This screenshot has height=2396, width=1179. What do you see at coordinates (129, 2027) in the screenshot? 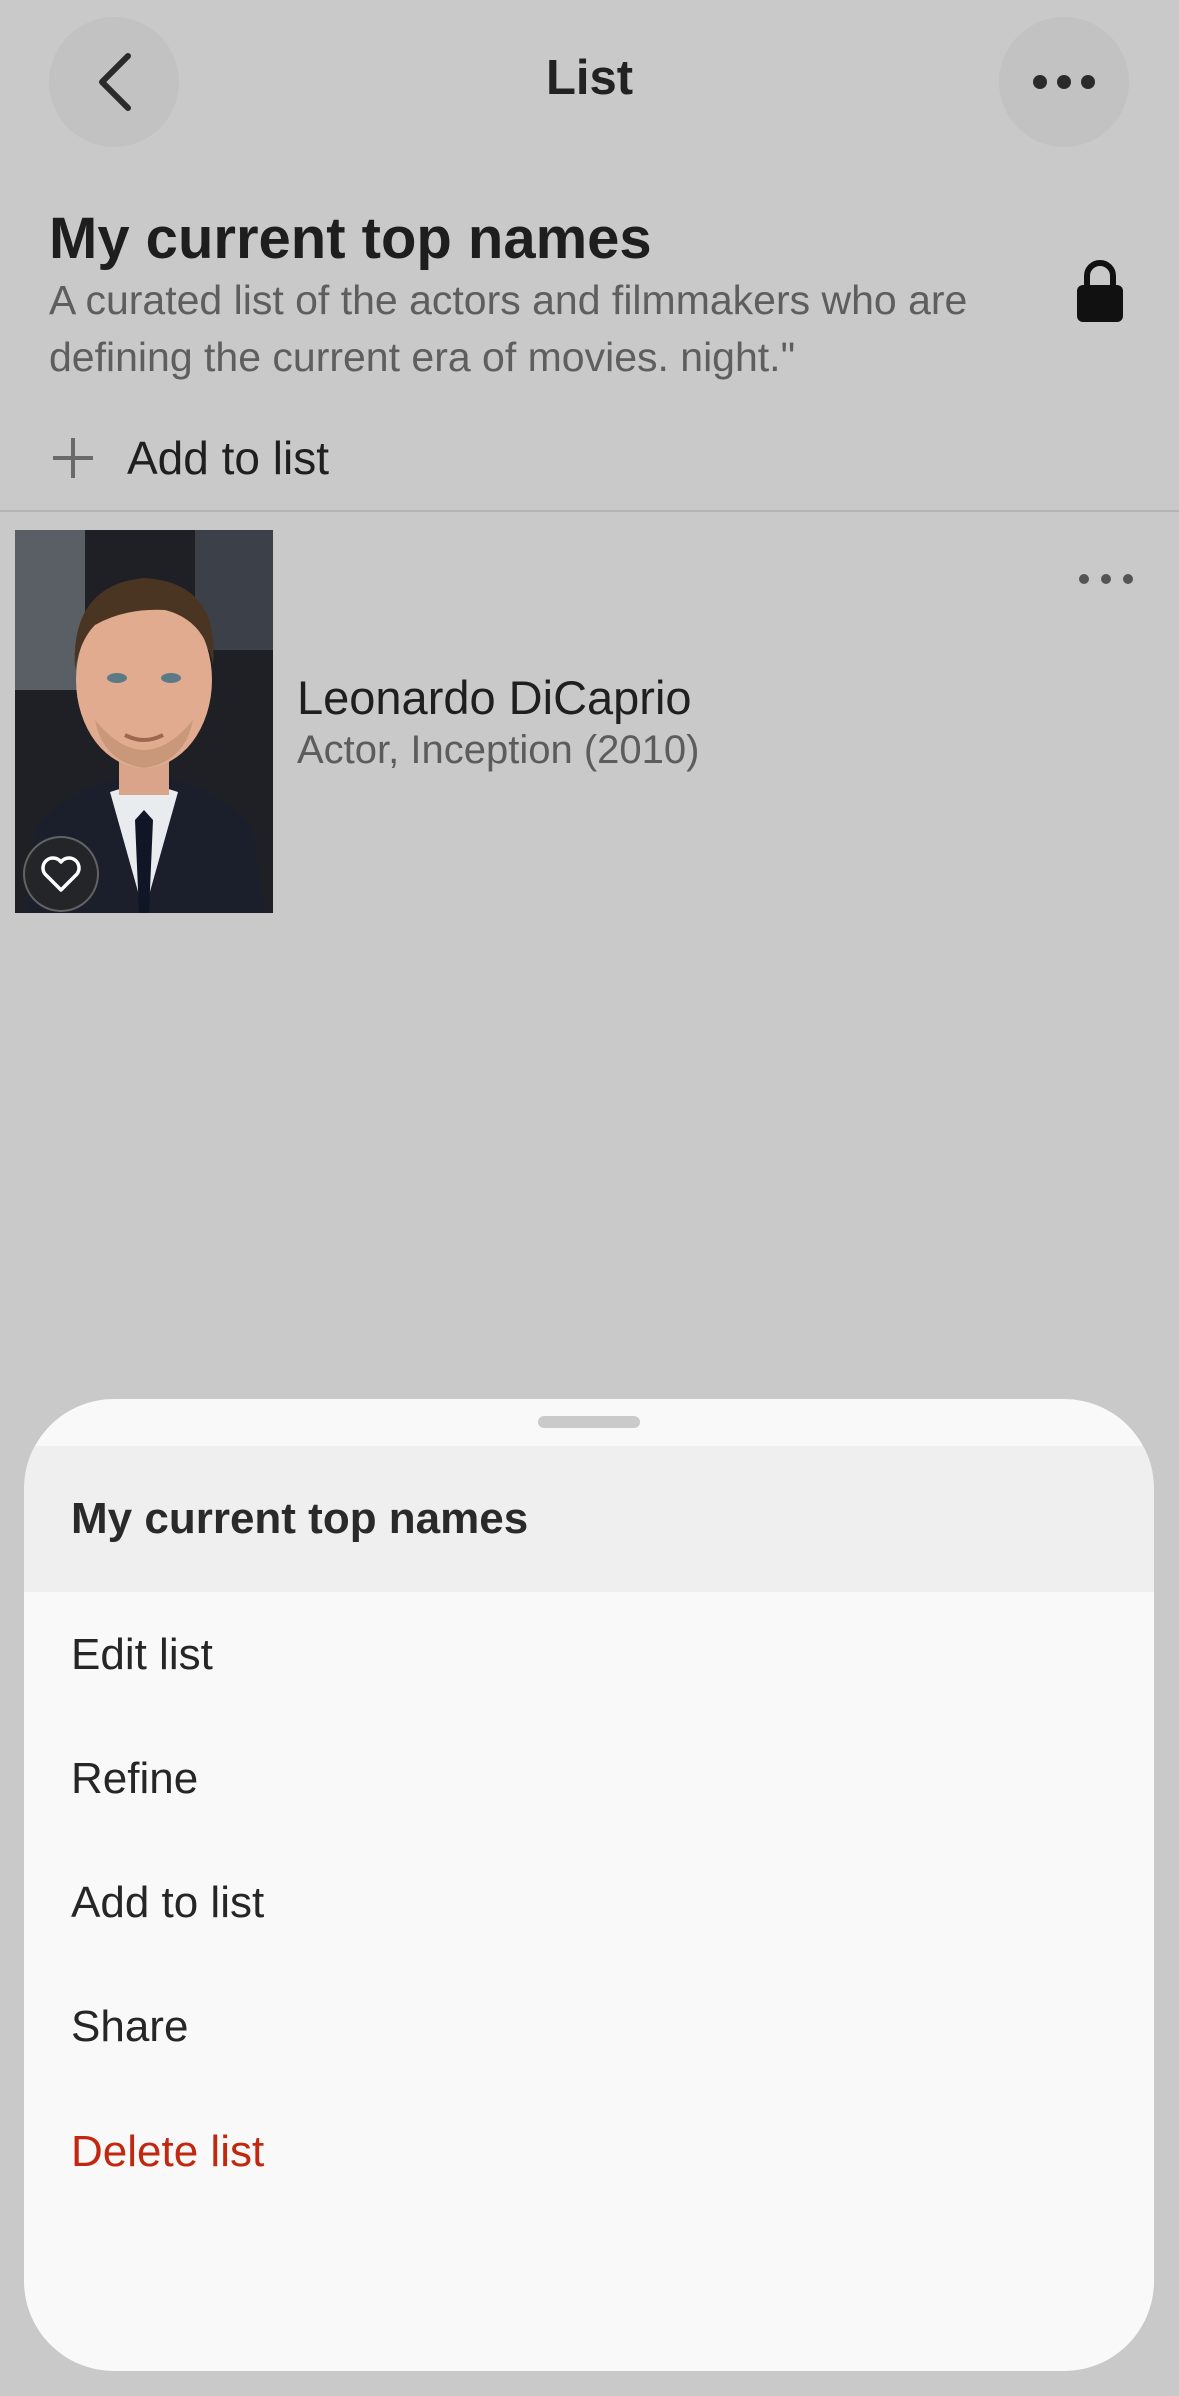
I see `menu-item-share: Share` at bounding box center [129, 2027].